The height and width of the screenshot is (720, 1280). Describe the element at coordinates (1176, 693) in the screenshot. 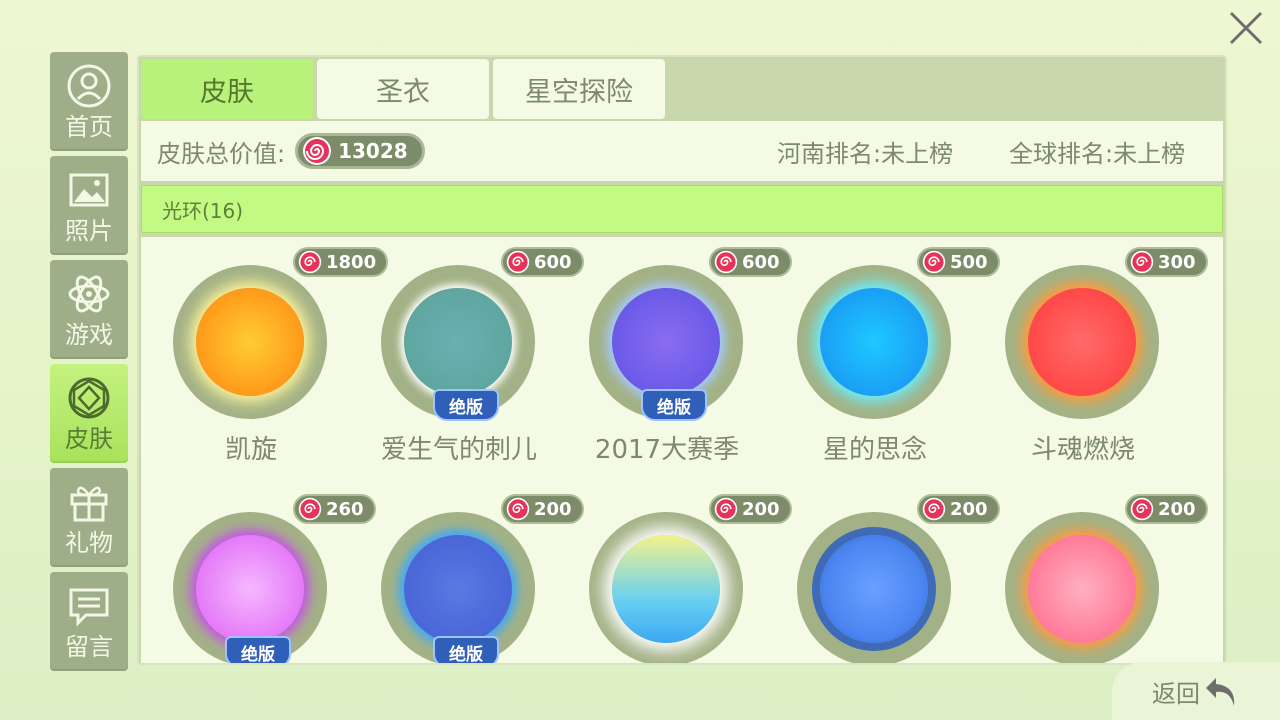

I see `back-label: 返回` at that location.